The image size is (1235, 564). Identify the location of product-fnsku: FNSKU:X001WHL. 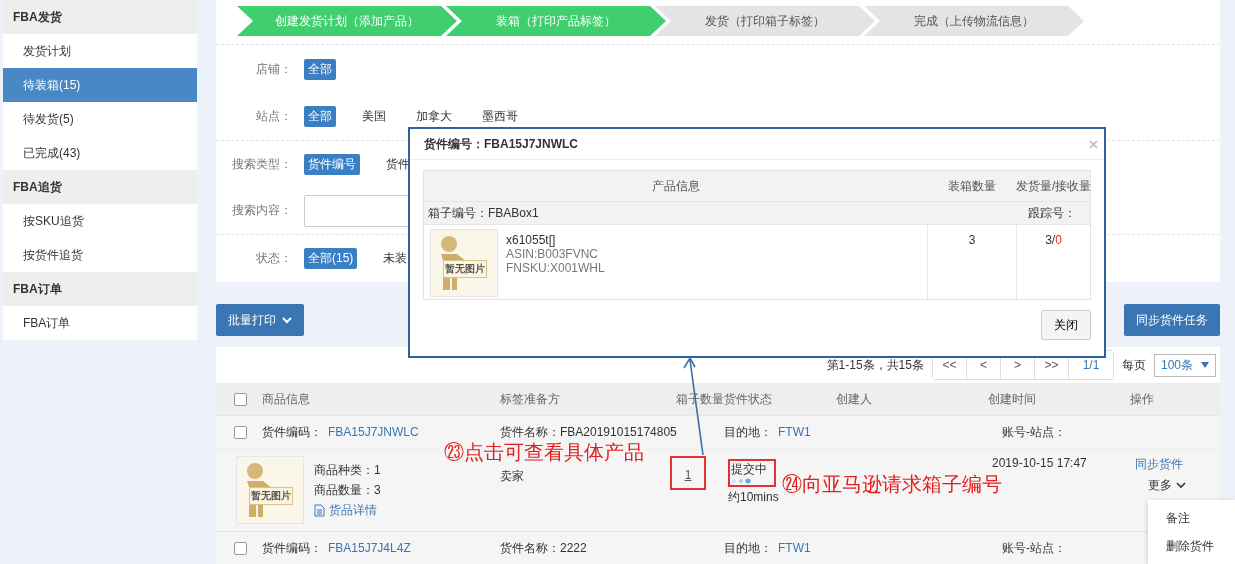
(555, 268).